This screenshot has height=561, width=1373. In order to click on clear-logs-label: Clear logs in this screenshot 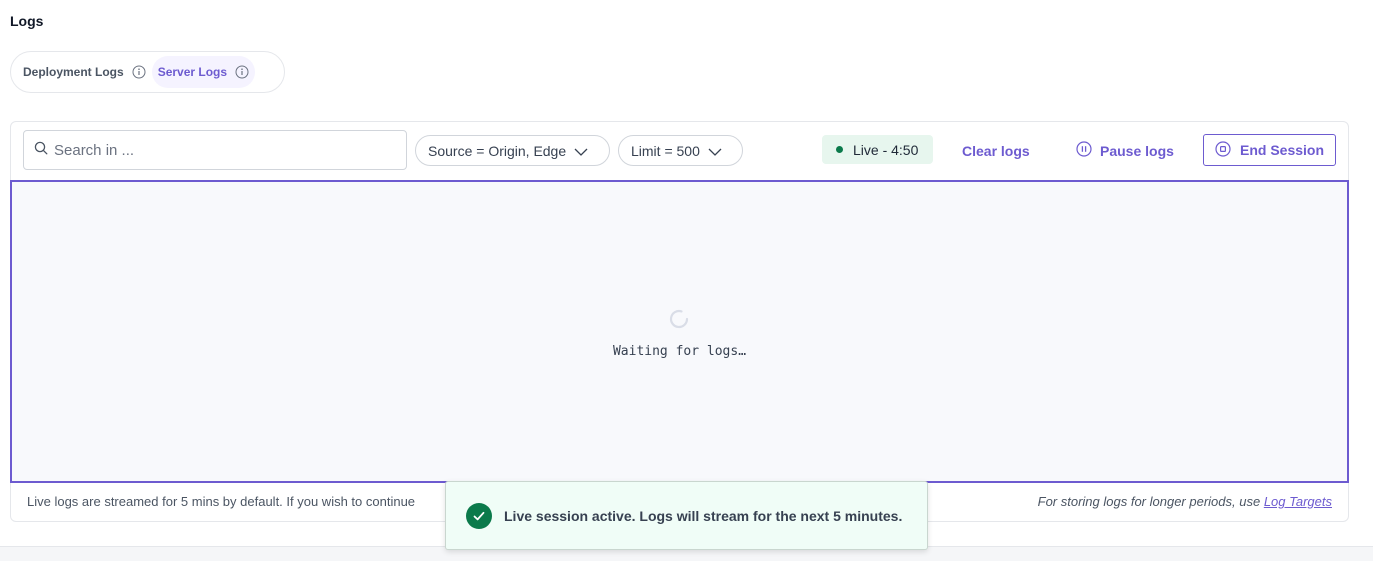, I will do `click(996, 150)`.